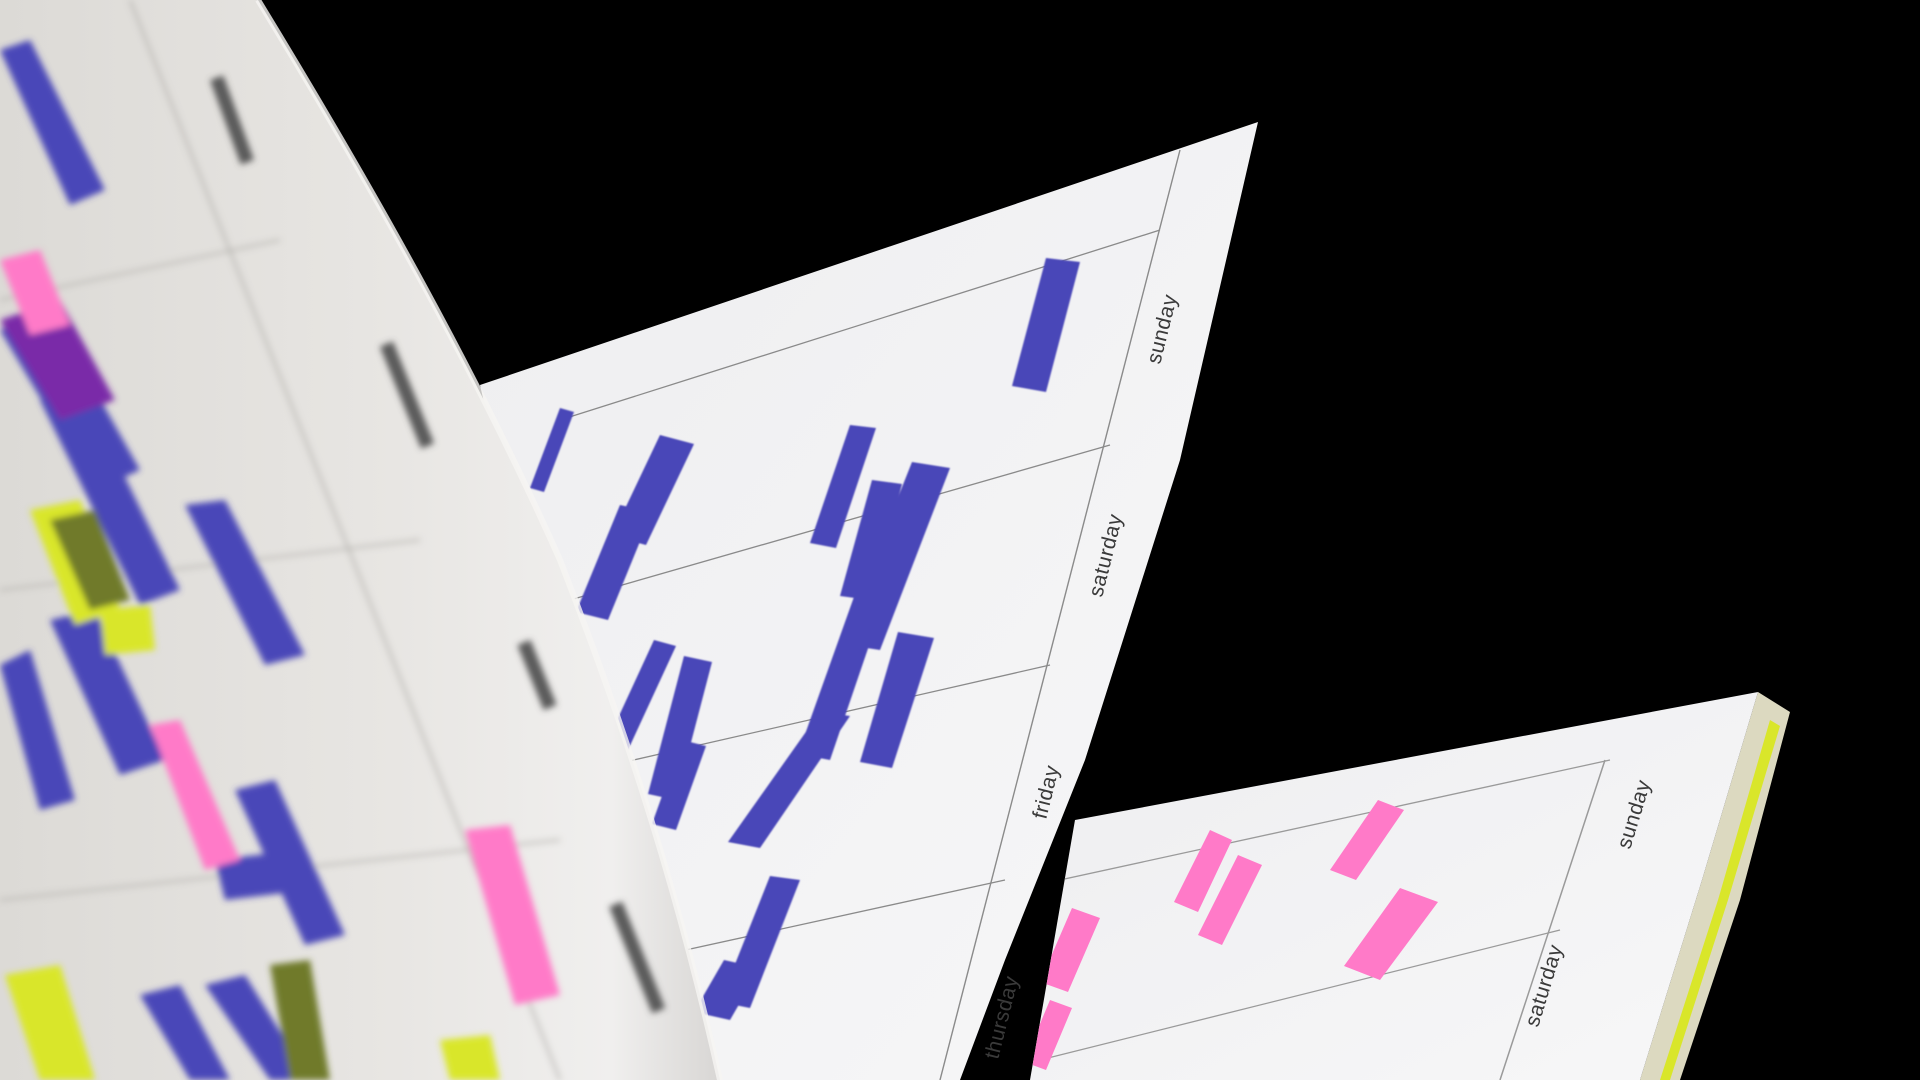  I want to click on back-page: sunday saturday, so click(1410, 886).